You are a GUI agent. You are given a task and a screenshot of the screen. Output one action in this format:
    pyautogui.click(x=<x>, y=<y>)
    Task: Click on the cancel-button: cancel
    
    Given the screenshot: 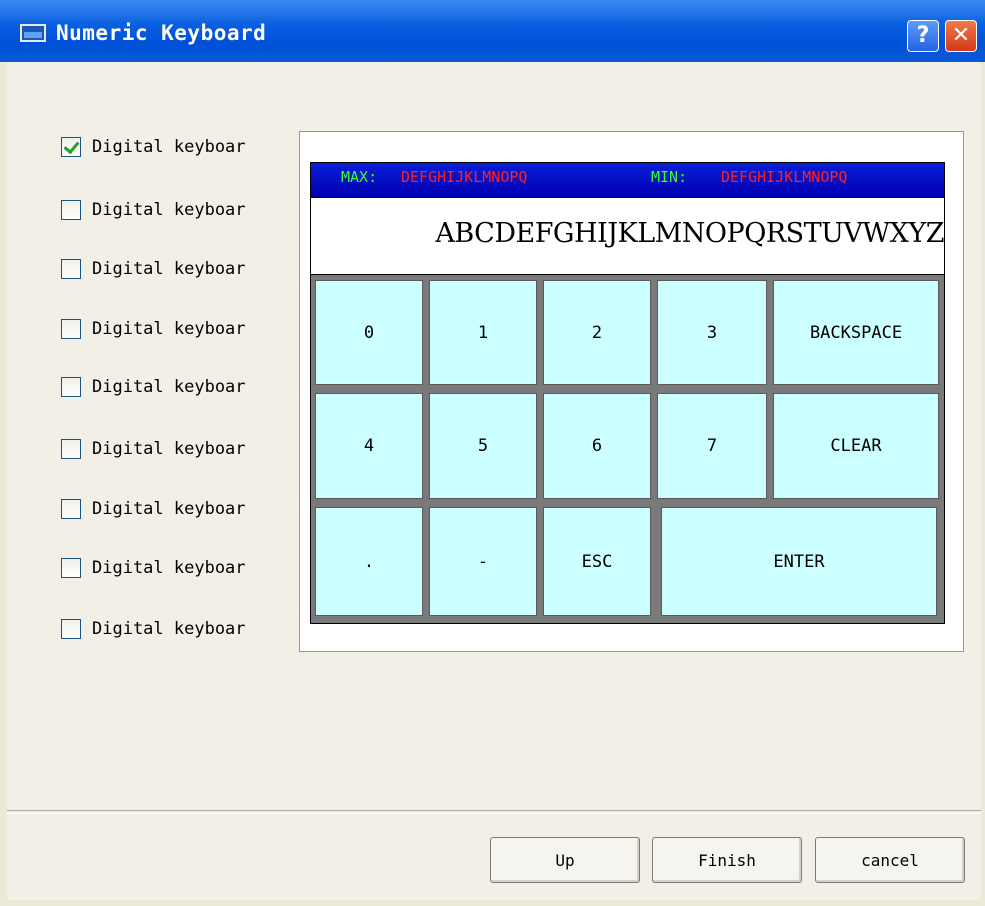 What is the action you would take?
    pyautogui.click(x=890, y=860)
    